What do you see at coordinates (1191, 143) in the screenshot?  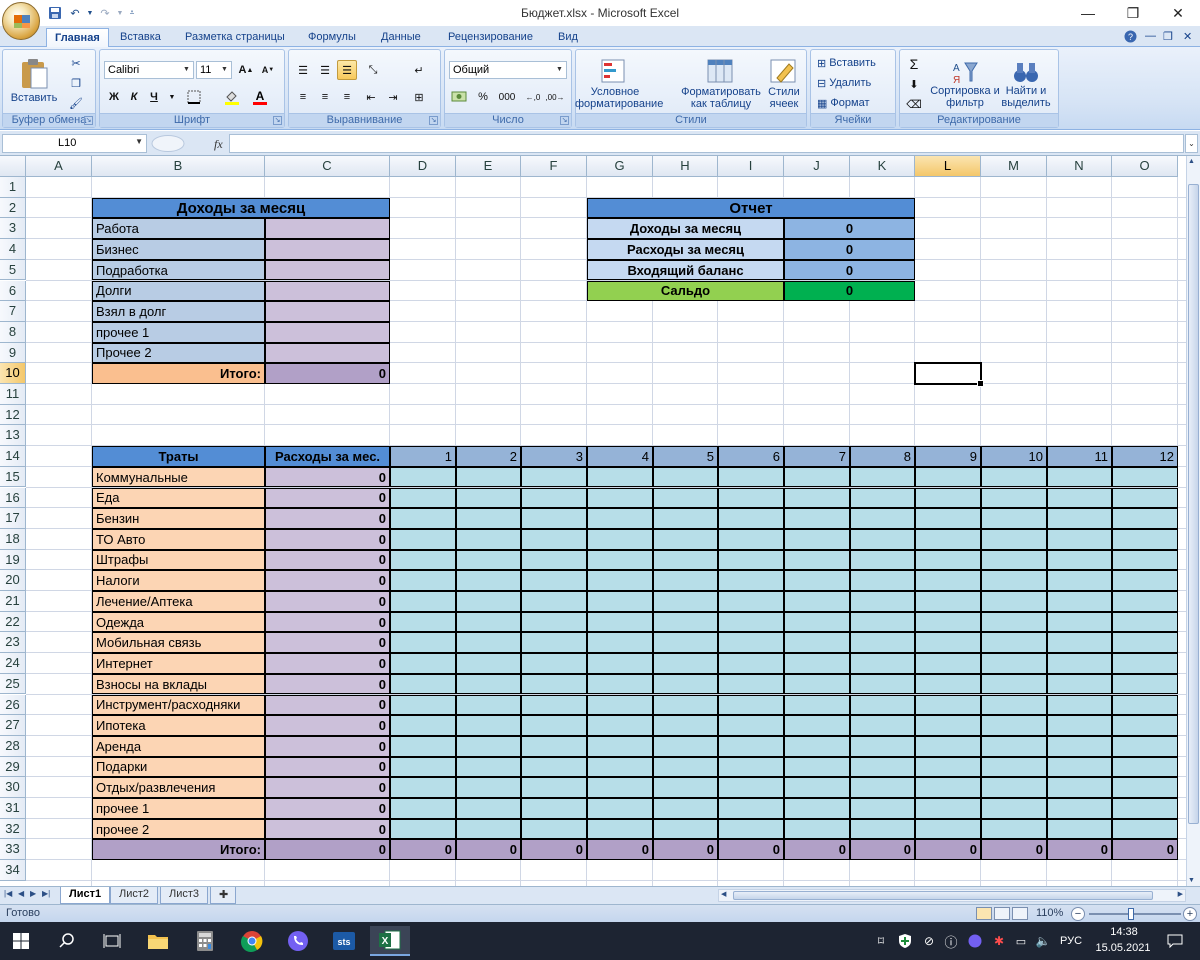 I see `formula-expand-icon: ⌄` at bounding box center [1191, 143].